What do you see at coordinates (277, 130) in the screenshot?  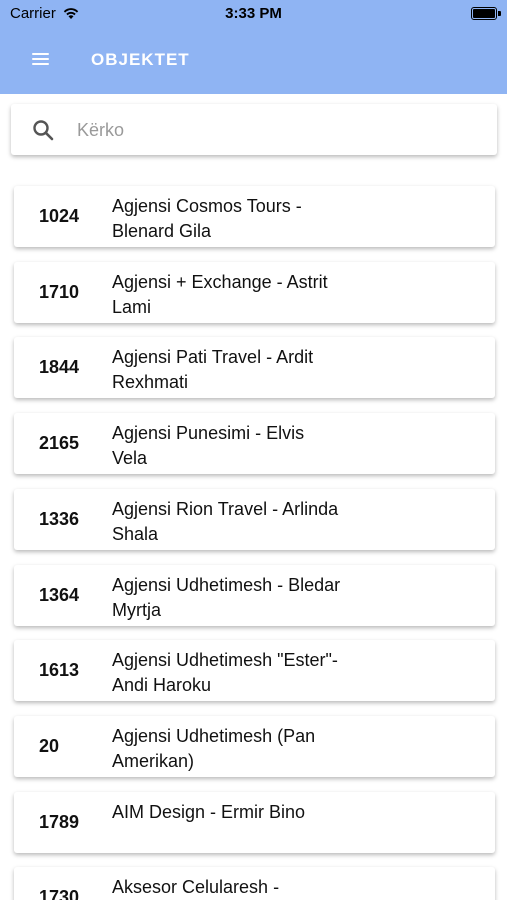 I see `search-input` at bounding box center [277, 130].